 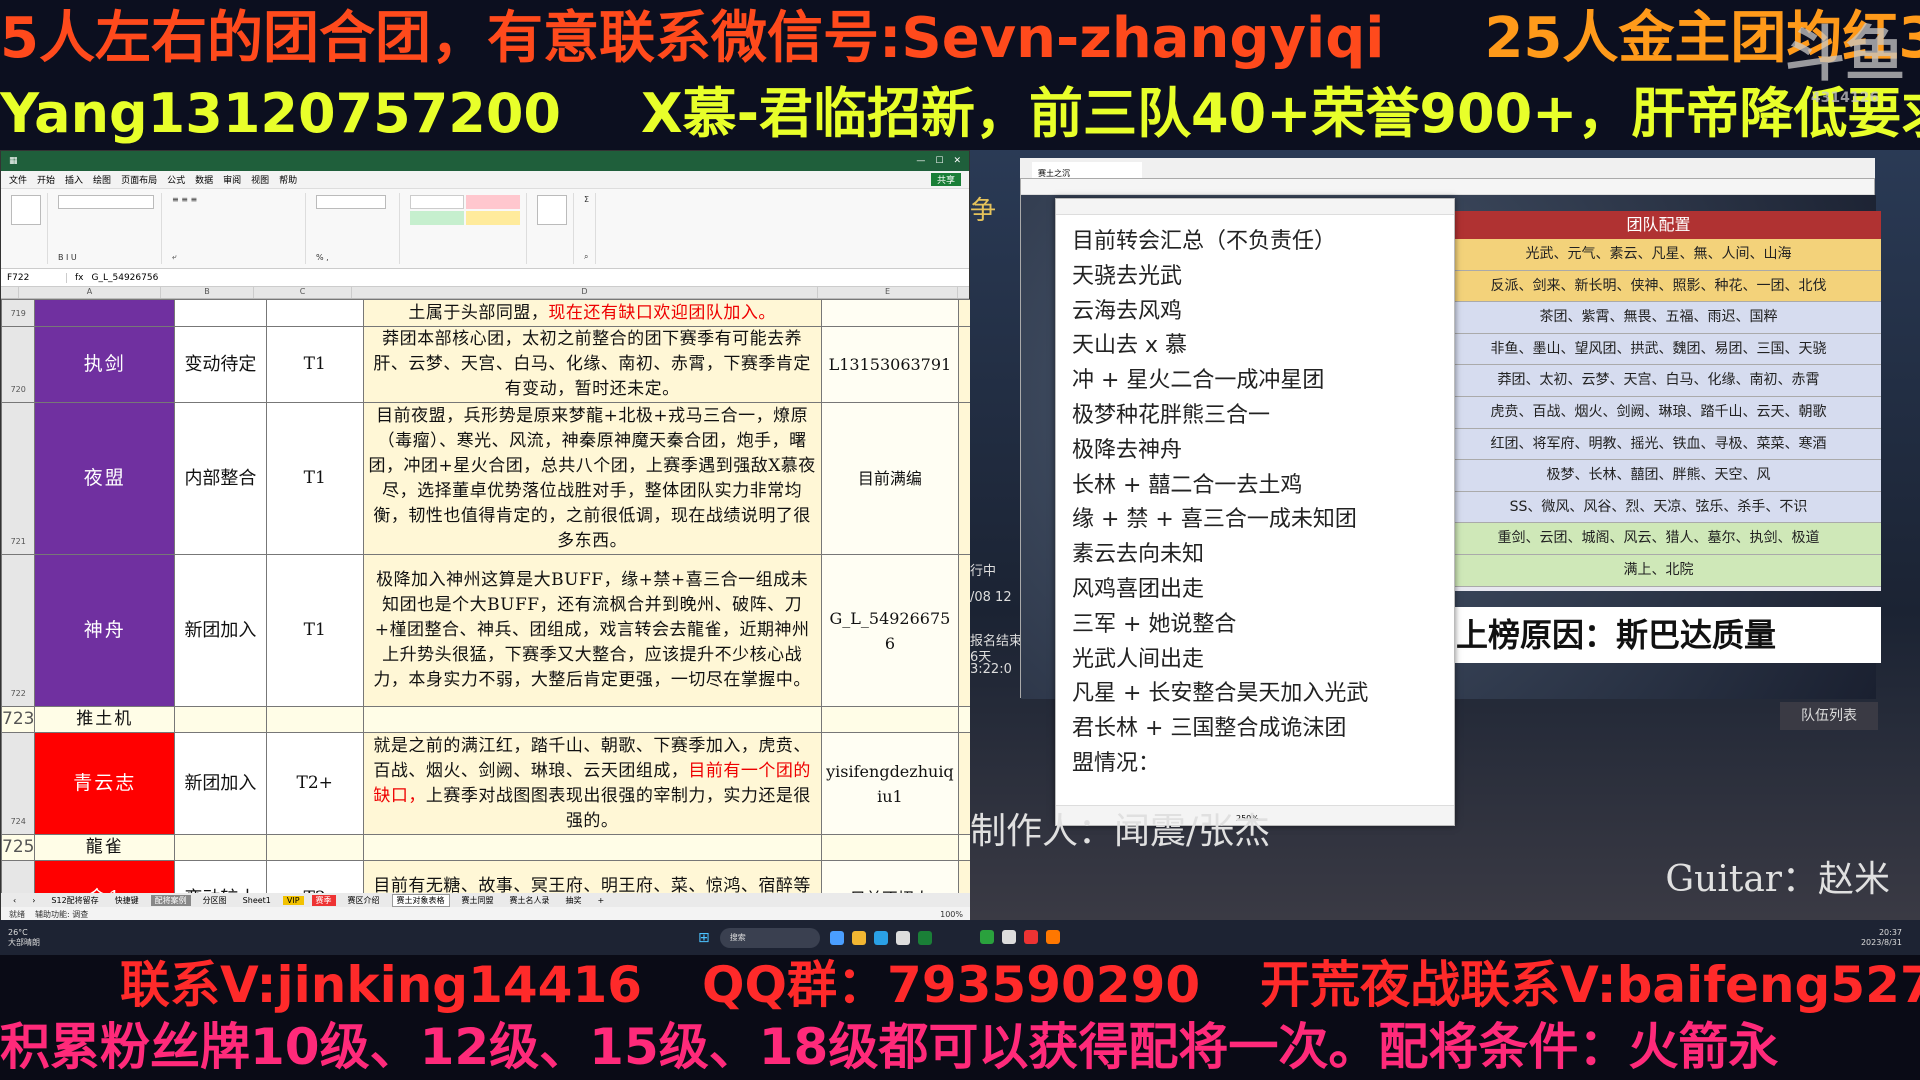 What do you see at coordinates (127, 900) in the screenshot?
I see `sheet-tab: 快捷键` at bounding box center [127, 900].